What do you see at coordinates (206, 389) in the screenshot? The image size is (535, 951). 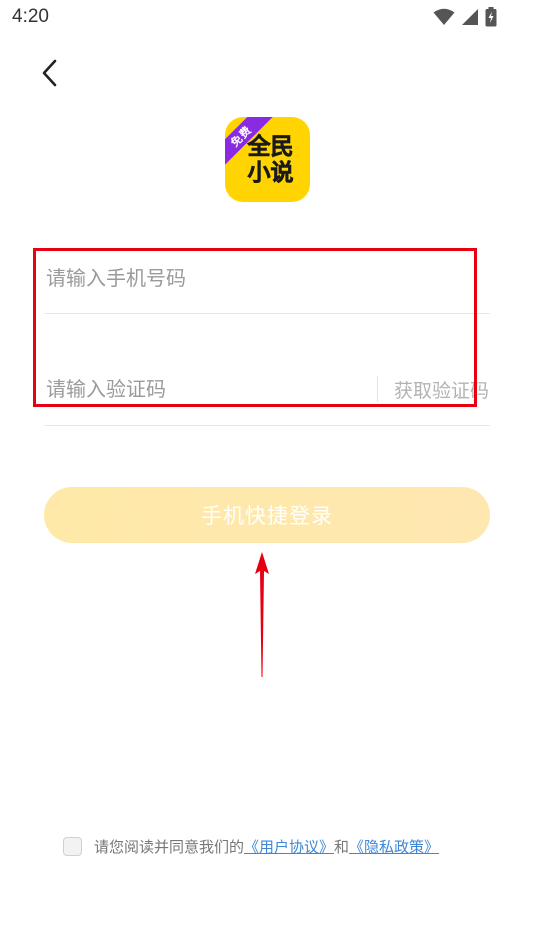 I see `verification-code-input` at bounding box center [206, 389].